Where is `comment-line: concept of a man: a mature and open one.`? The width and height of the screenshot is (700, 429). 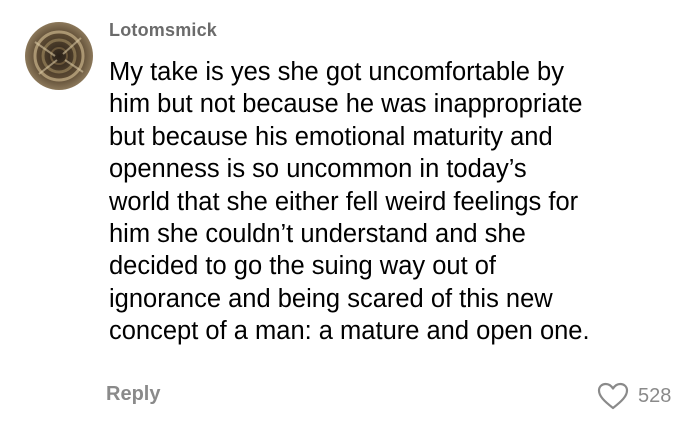 comment-line: concept of a man: a mature and open one. is located at coordinates (349, 331).